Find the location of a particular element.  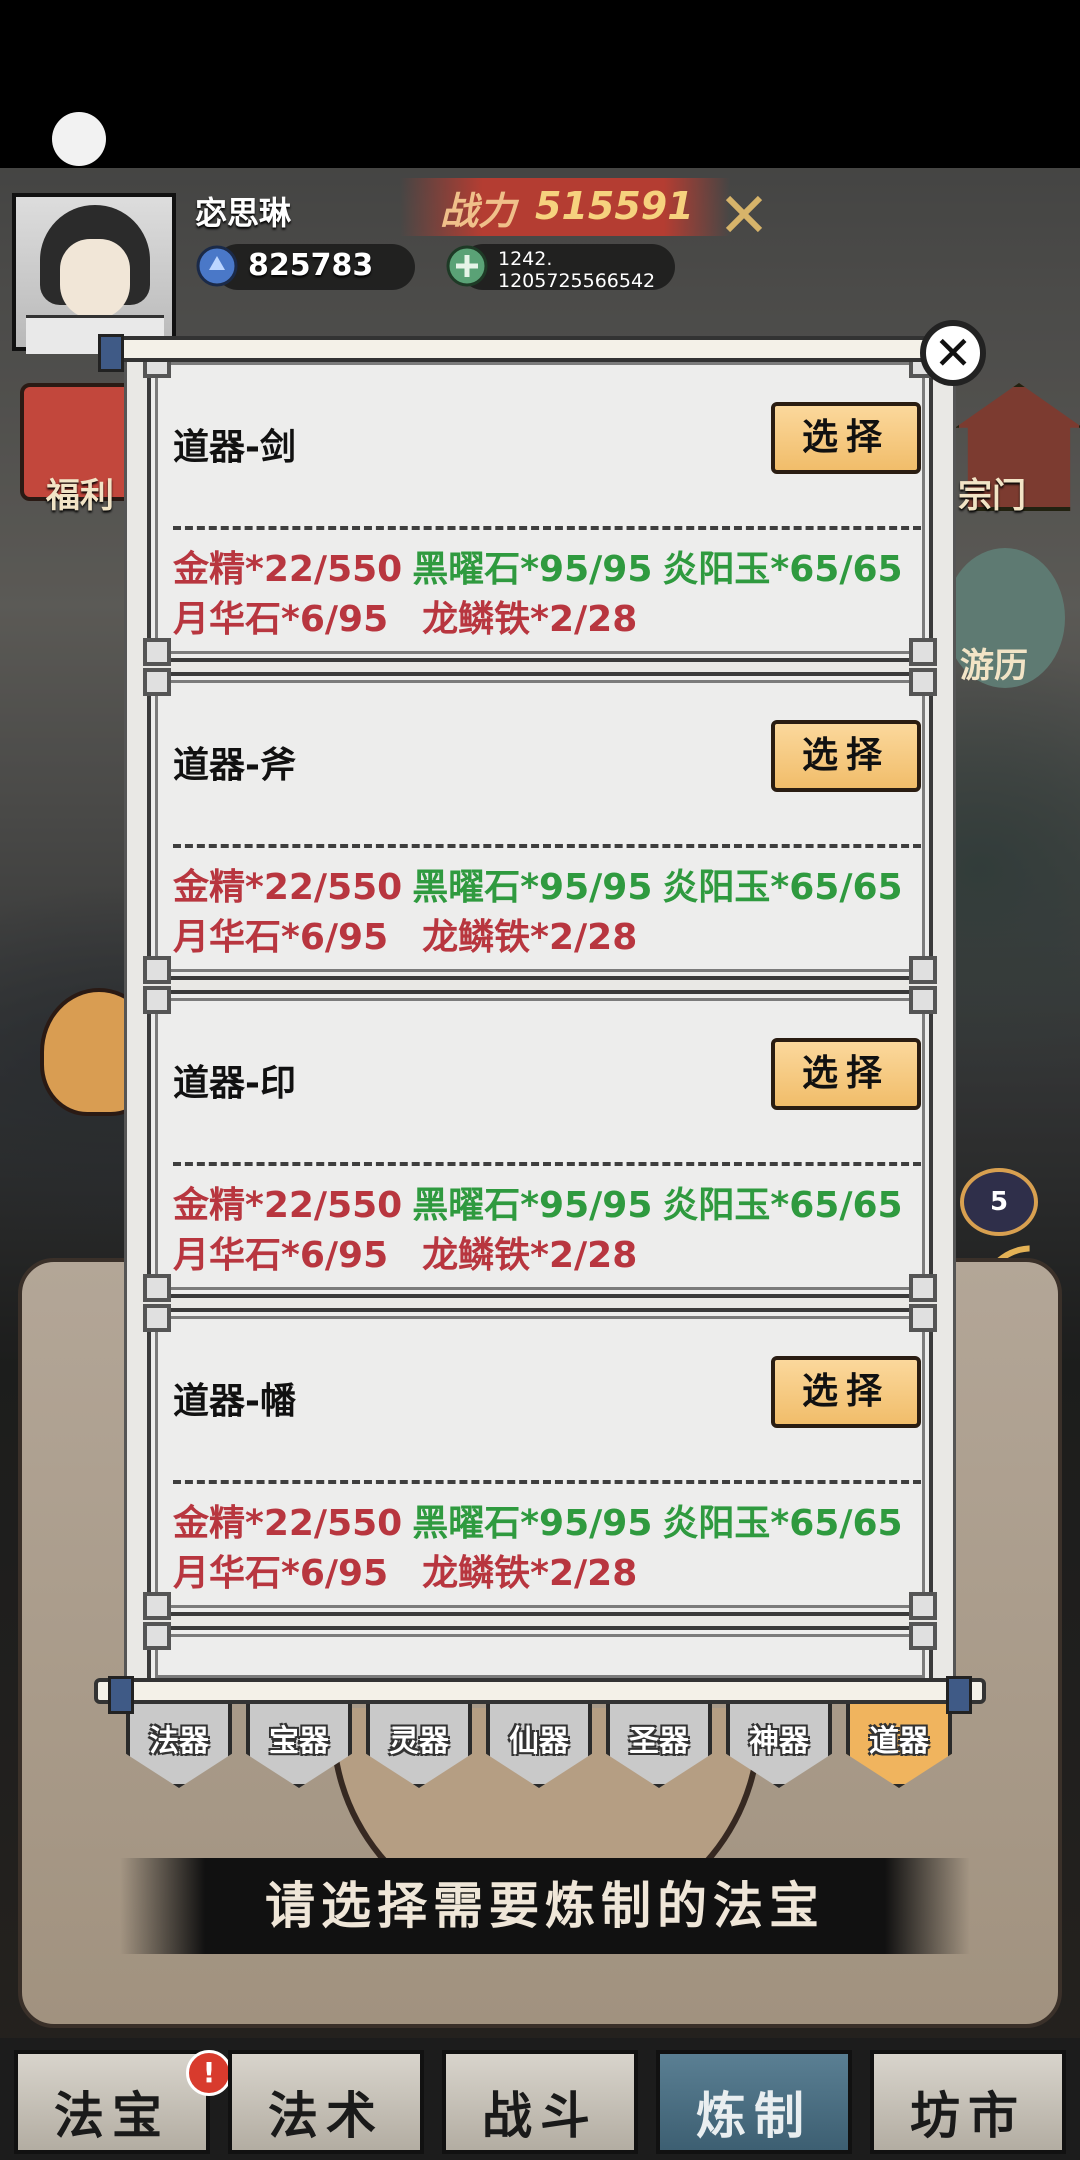

bottom-nav: 法宝 ! 法术 战斗 炼制 坊市 is located at coordinates (540, 2099).